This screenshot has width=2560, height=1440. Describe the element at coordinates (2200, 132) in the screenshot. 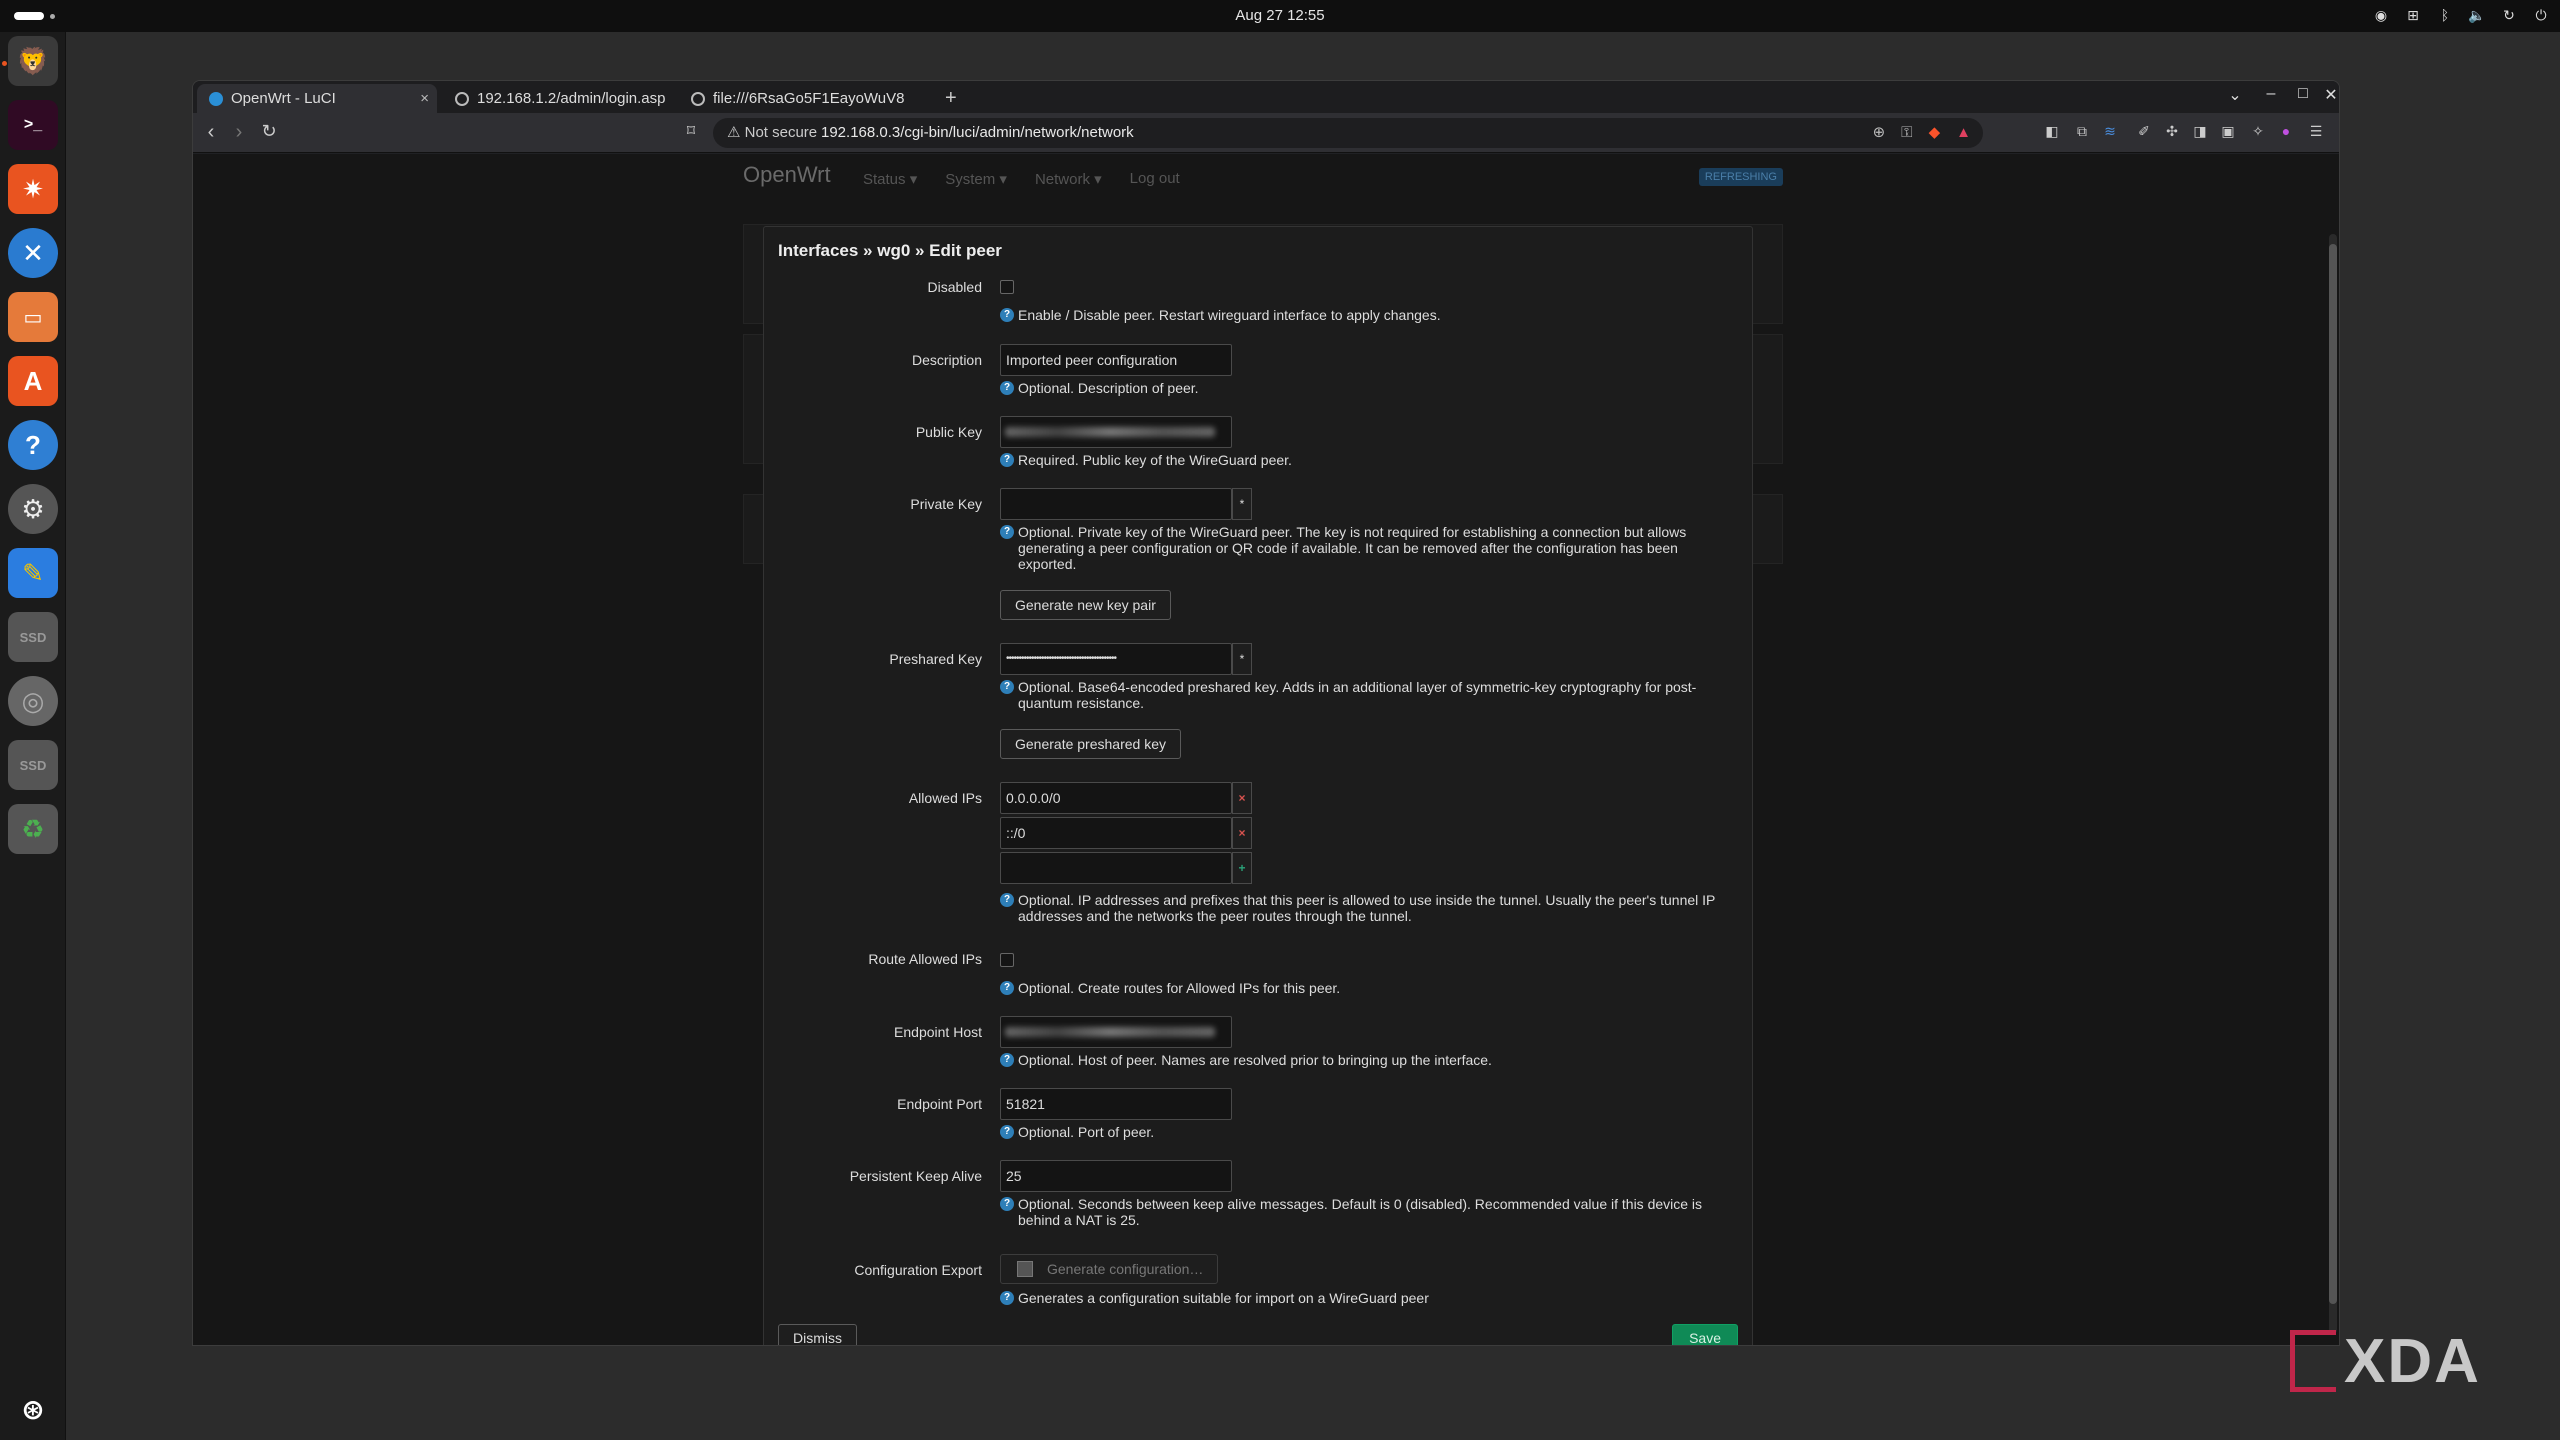

I see `sidebar-icon: ◨` at that location.